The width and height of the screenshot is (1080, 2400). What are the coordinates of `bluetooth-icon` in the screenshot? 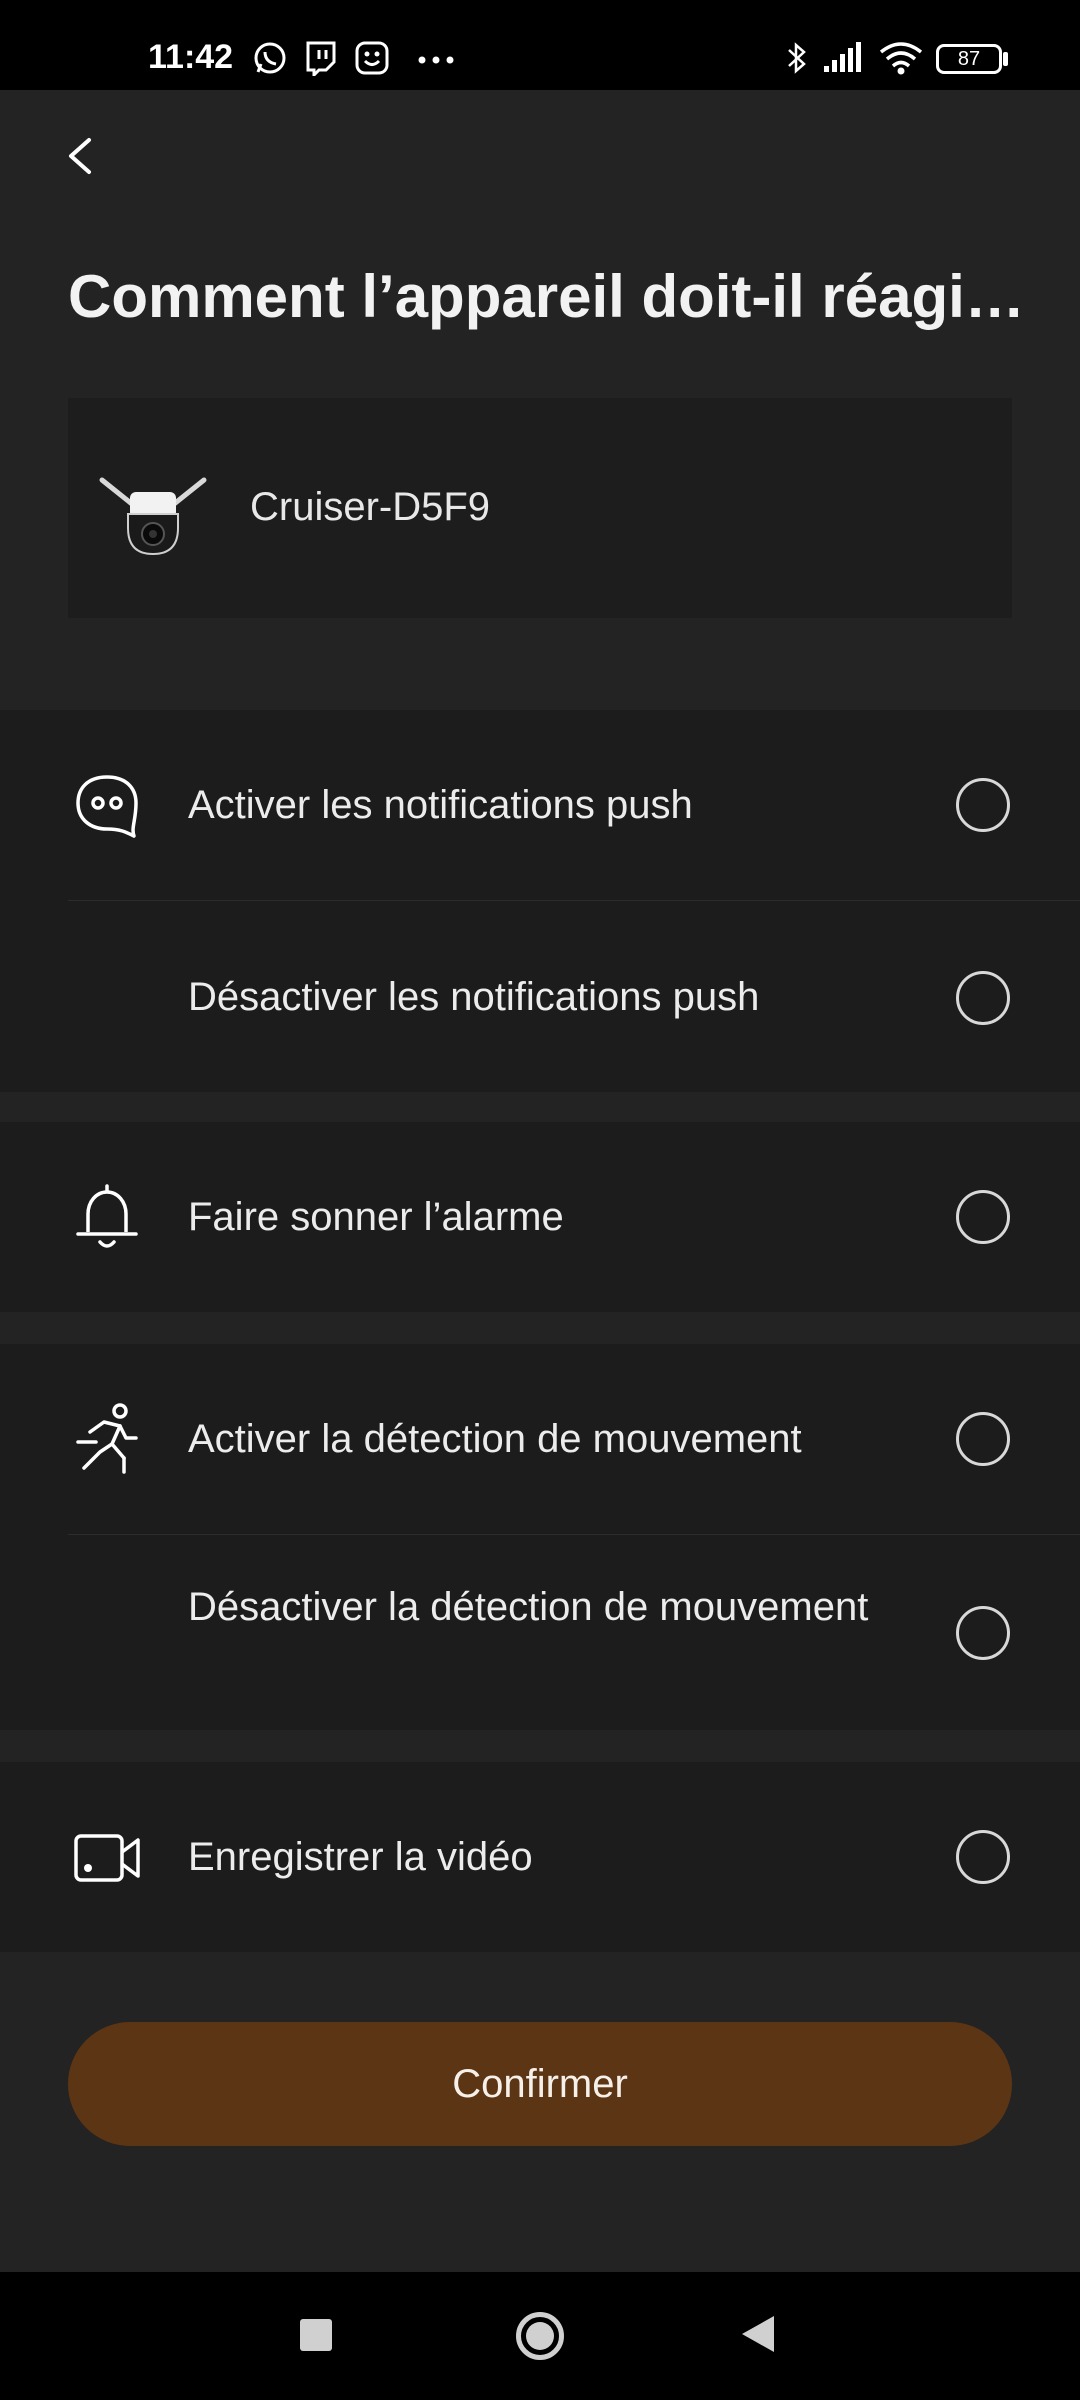 It's located at (797, 58).